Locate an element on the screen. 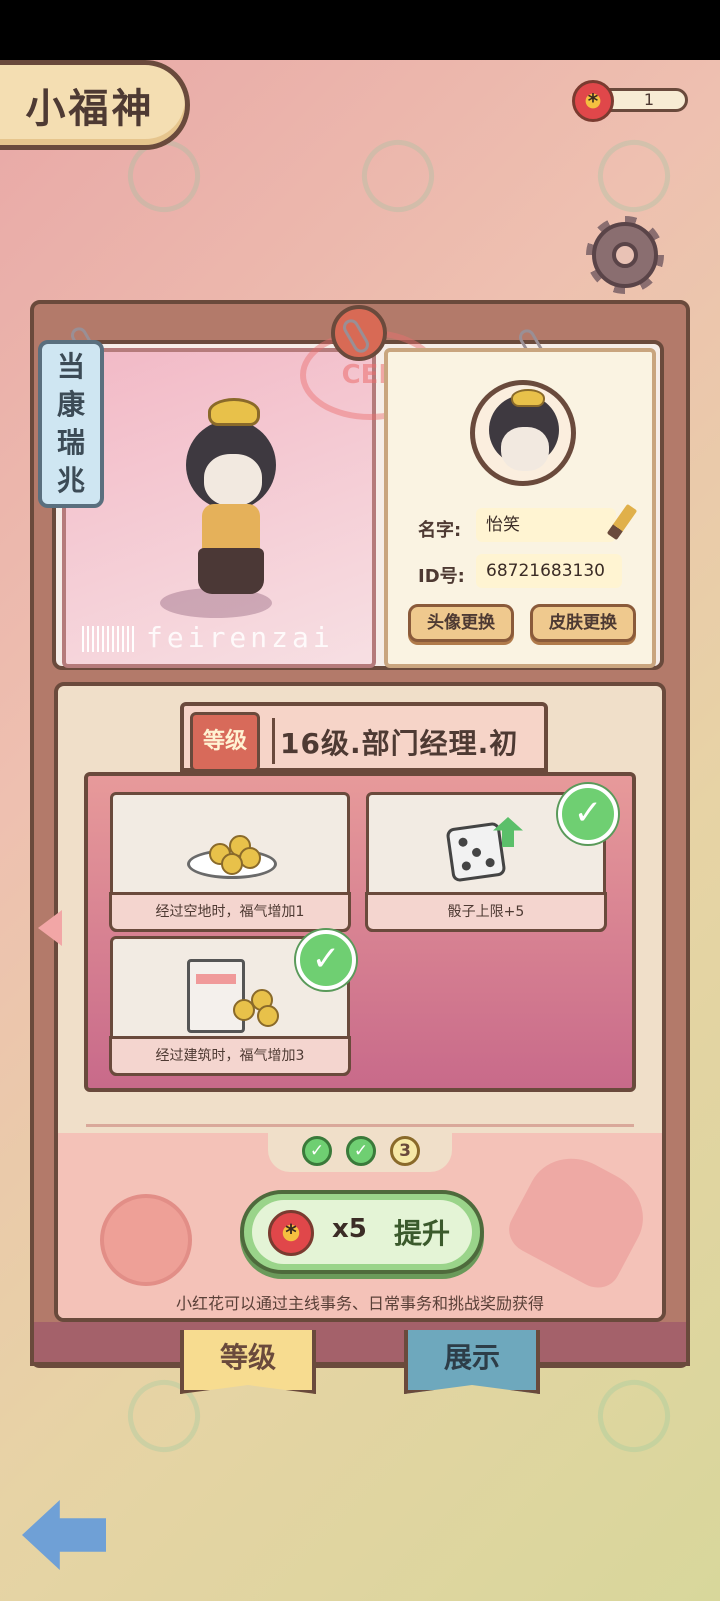 This screenshot has width=720, height=1601. prev-level-arrow-icon is located at coordinates (50, 928).